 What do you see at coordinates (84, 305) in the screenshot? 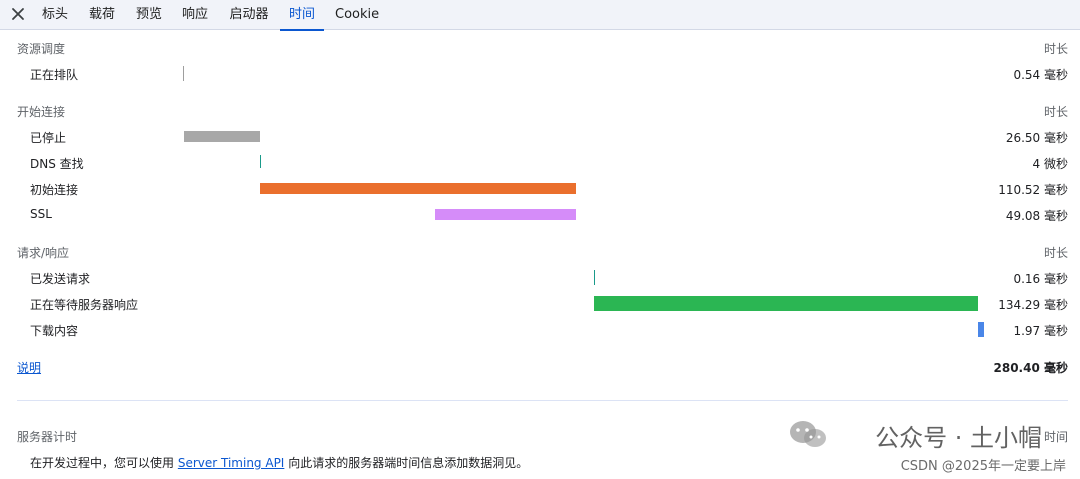
I see `row-label-waiting: 正在等待服务器响应` at bounding box center [84, 305].